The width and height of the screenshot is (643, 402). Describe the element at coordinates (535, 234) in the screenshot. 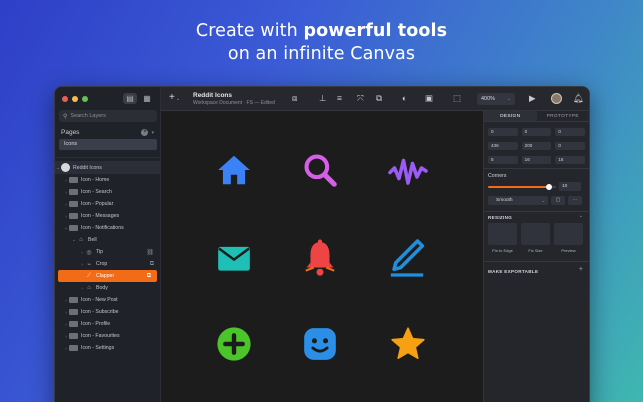

I see `resize-fix-size` at that location.